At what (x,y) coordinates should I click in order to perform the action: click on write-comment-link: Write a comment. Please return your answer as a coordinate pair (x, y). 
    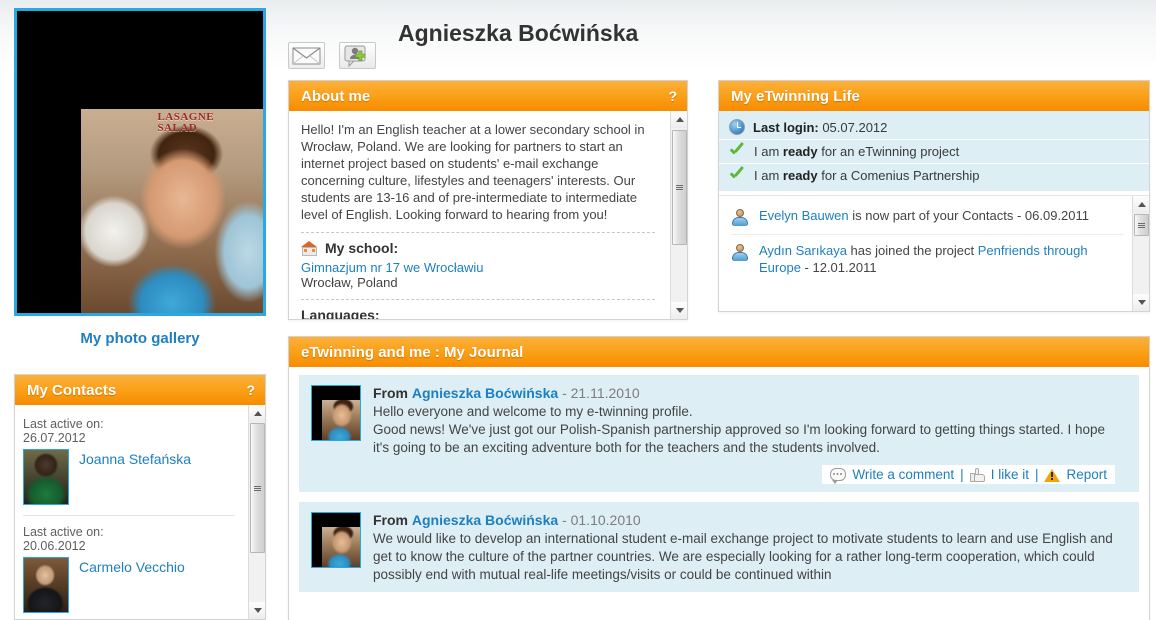
    Looking at the image, I should click on (903, 474).